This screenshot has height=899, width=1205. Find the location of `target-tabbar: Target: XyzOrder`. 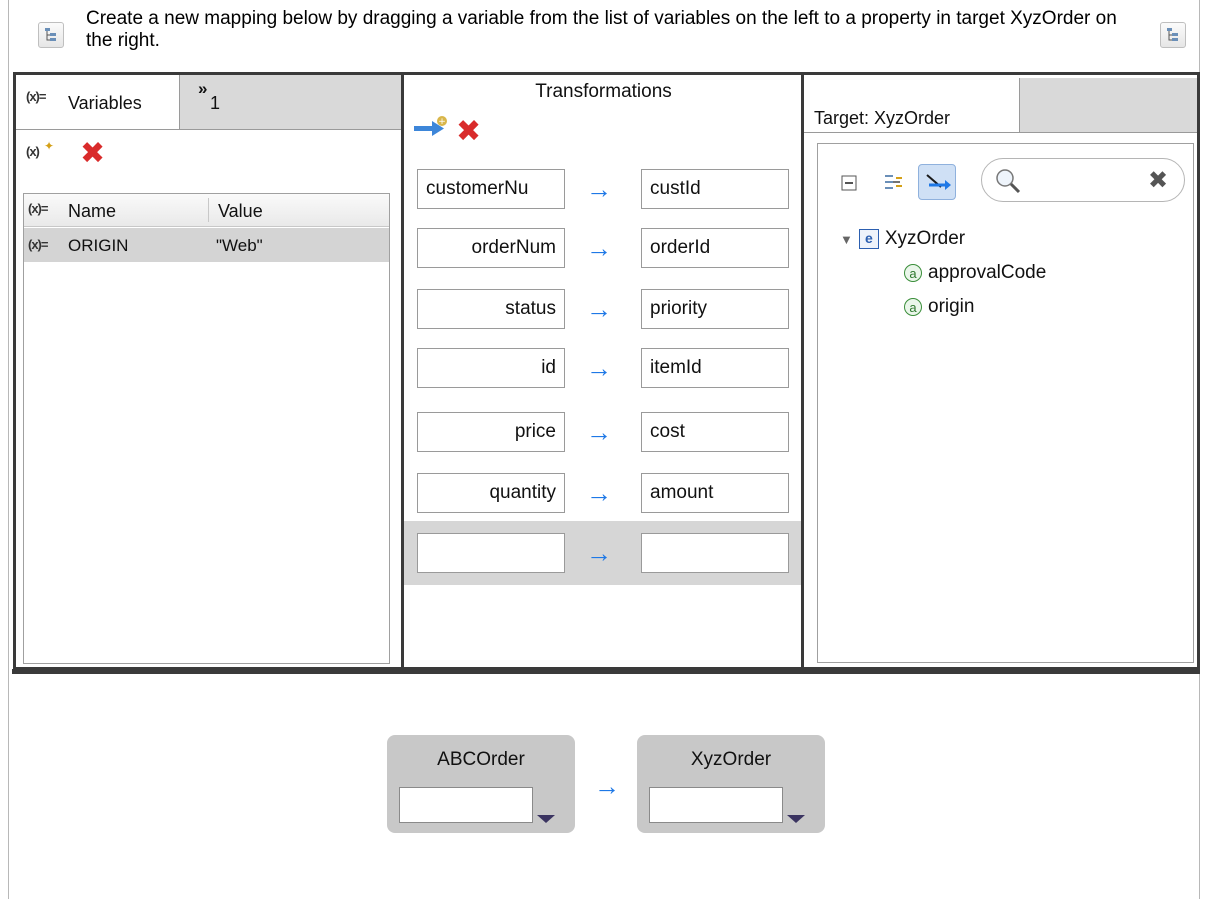

target-tabbar: Target: XyzOrder is located at coordinates (1000, 105).